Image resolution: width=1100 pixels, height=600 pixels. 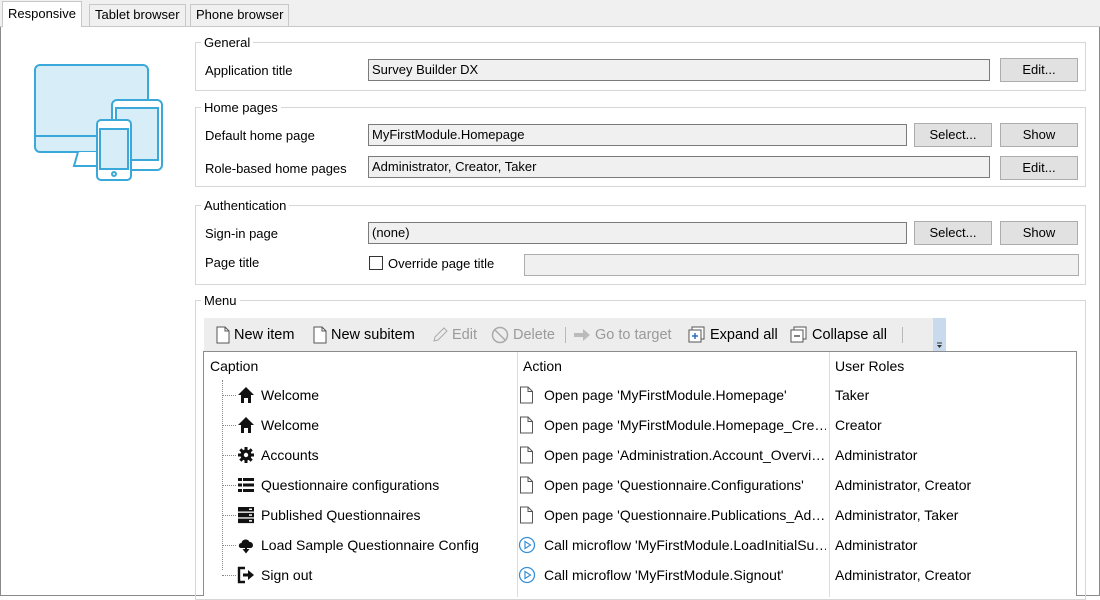 I want to click on tab-phone-browser: Phone browser, so click(x=240, y=15).